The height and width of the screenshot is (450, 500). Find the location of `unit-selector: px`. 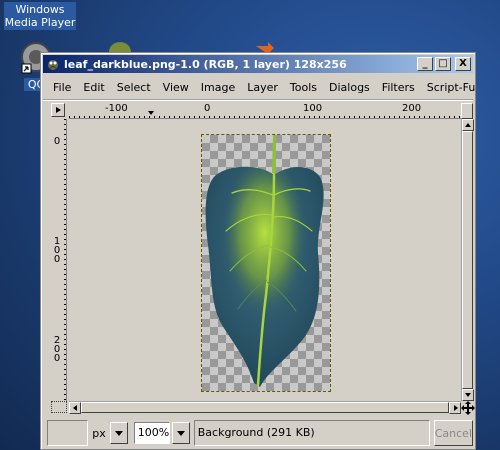

unit-selector: px is located at coordinates (110, 433).